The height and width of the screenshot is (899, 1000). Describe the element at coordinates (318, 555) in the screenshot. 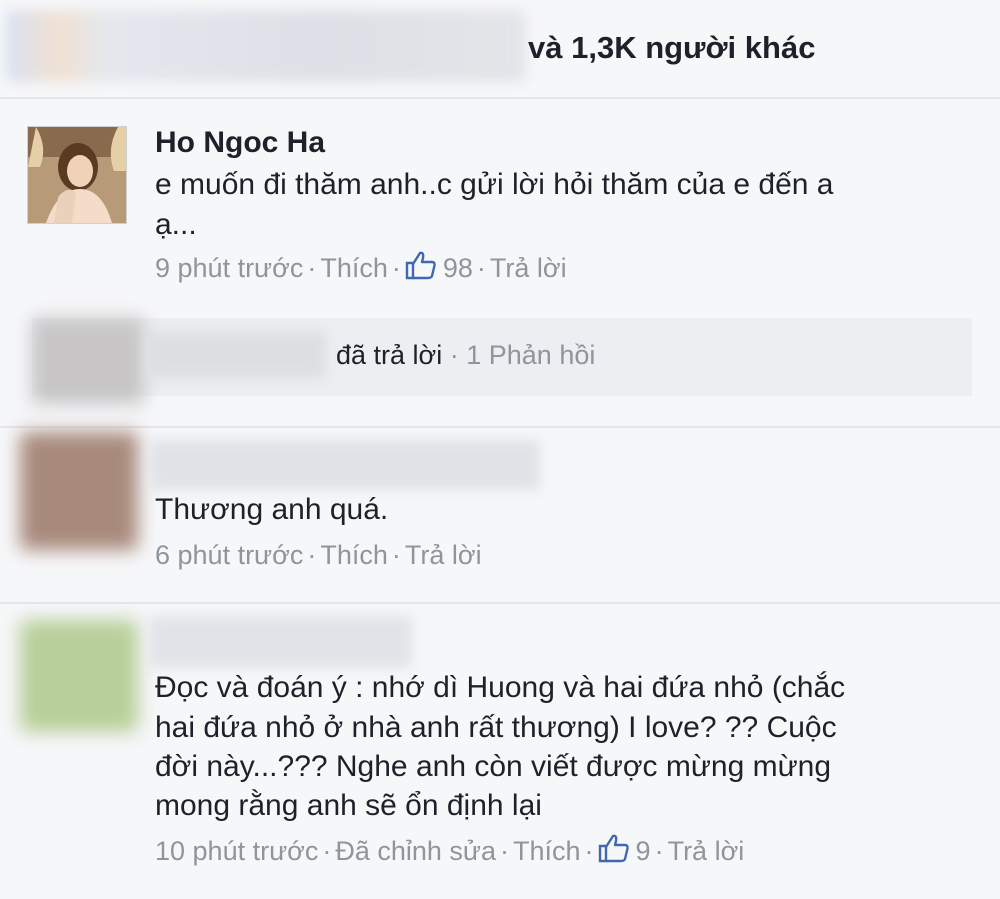

I see `comment-meta: 6 phút trước · Thích · Trả lời` at that location.